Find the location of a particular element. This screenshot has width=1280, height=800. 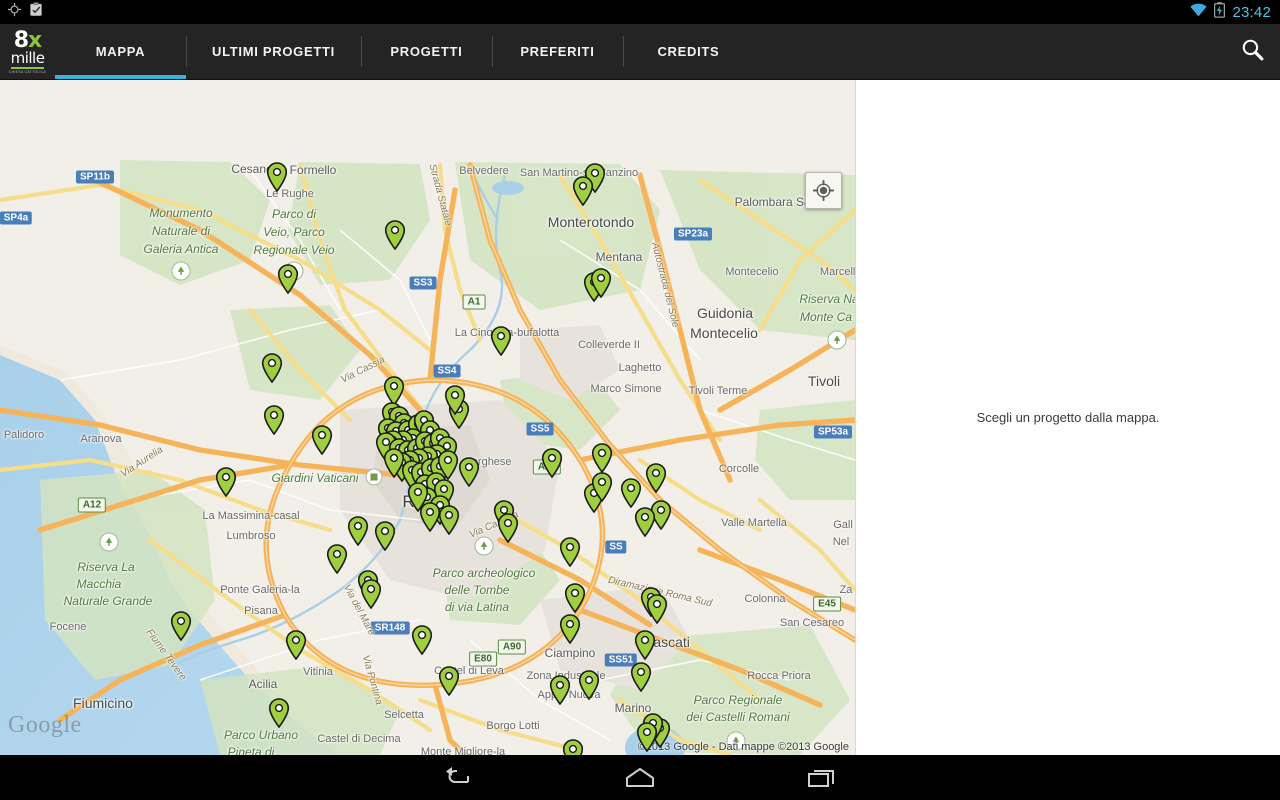

tab-credits: CREDITS is located at coordinates (688, 51).